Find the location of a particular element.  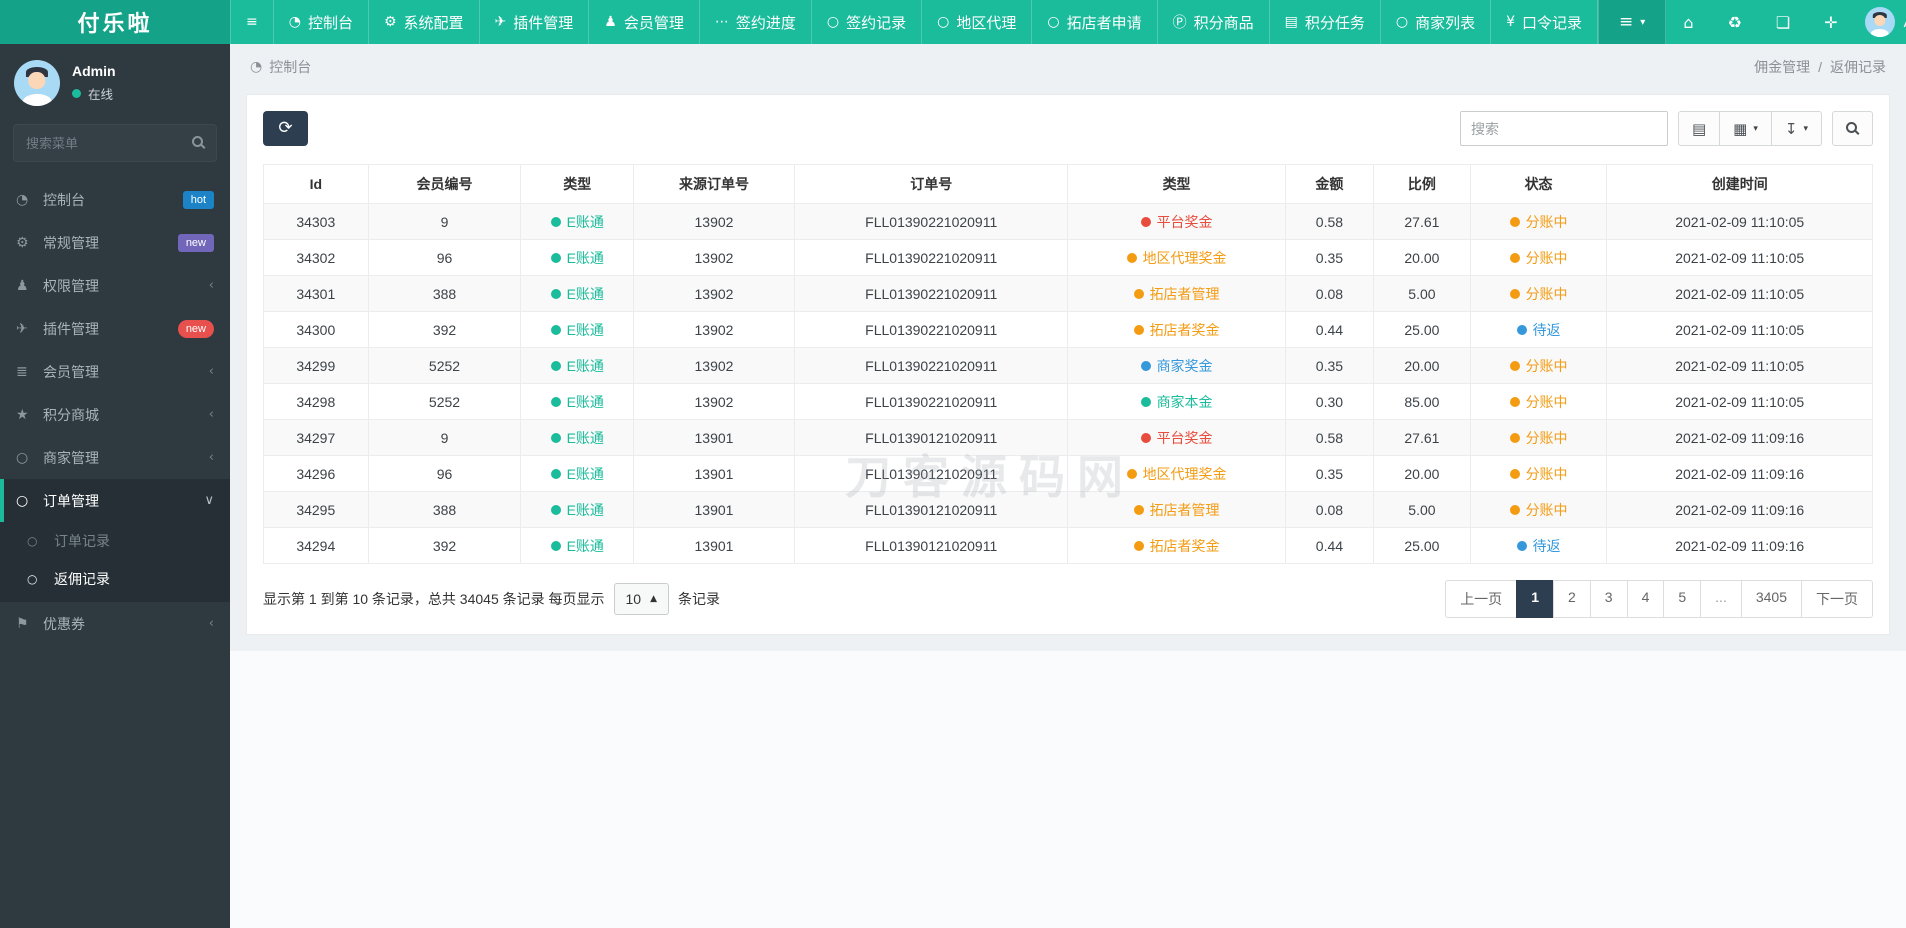

breadcrumb-dashboard: ◔ 控制台 is located at coordinates (280, 67).